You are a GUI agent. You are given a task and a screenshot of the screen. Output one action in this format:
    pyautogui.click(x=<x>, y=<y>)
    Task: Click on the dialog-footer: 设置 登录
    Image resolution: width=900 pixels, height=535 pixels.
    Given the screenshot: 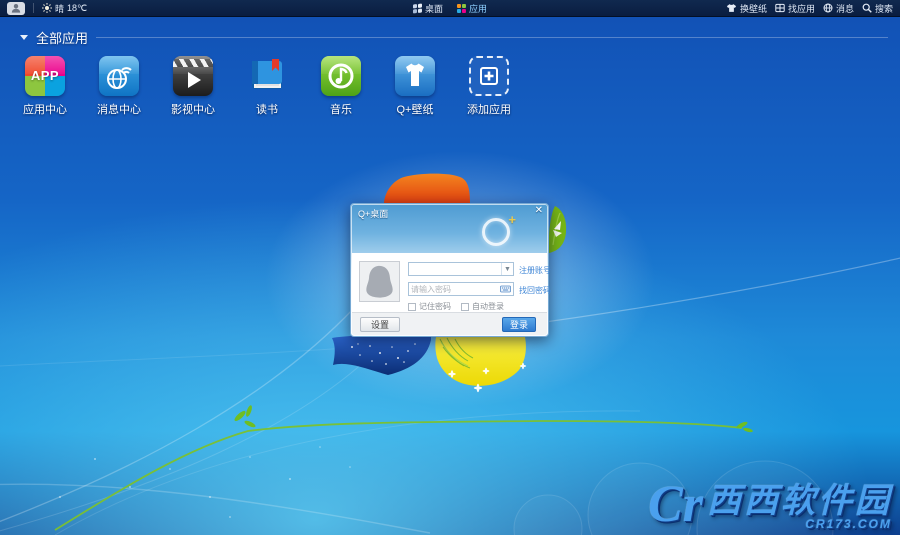 What is the action you would take?
    pyautogui.click(x=449, y=323)
    